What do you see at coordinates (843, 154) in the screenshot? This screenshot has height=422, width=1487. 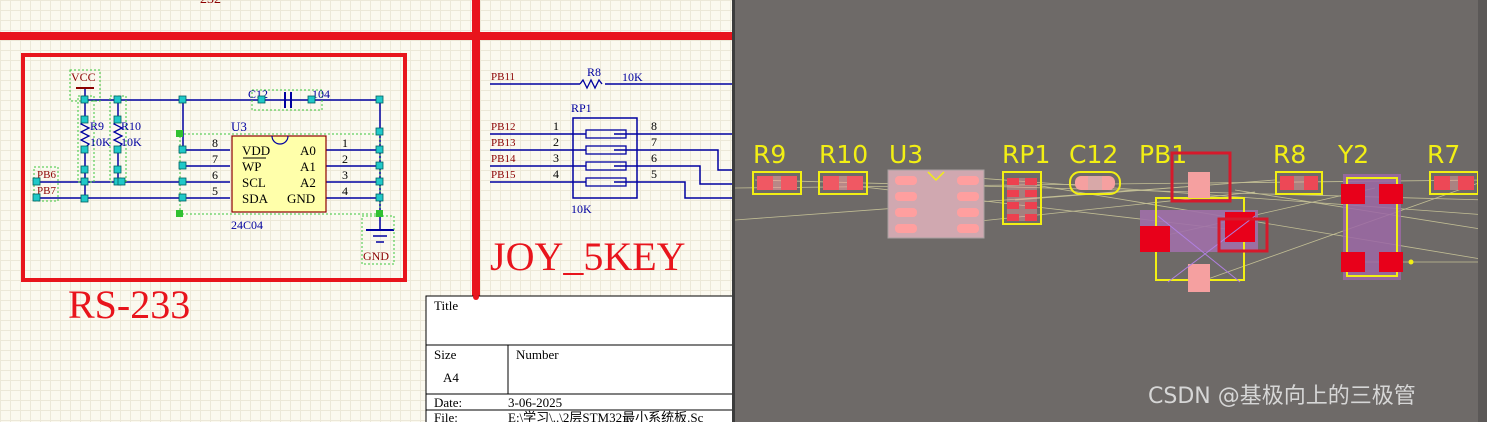 I see `designator-r10: R10` at bounding box center [843, 154].